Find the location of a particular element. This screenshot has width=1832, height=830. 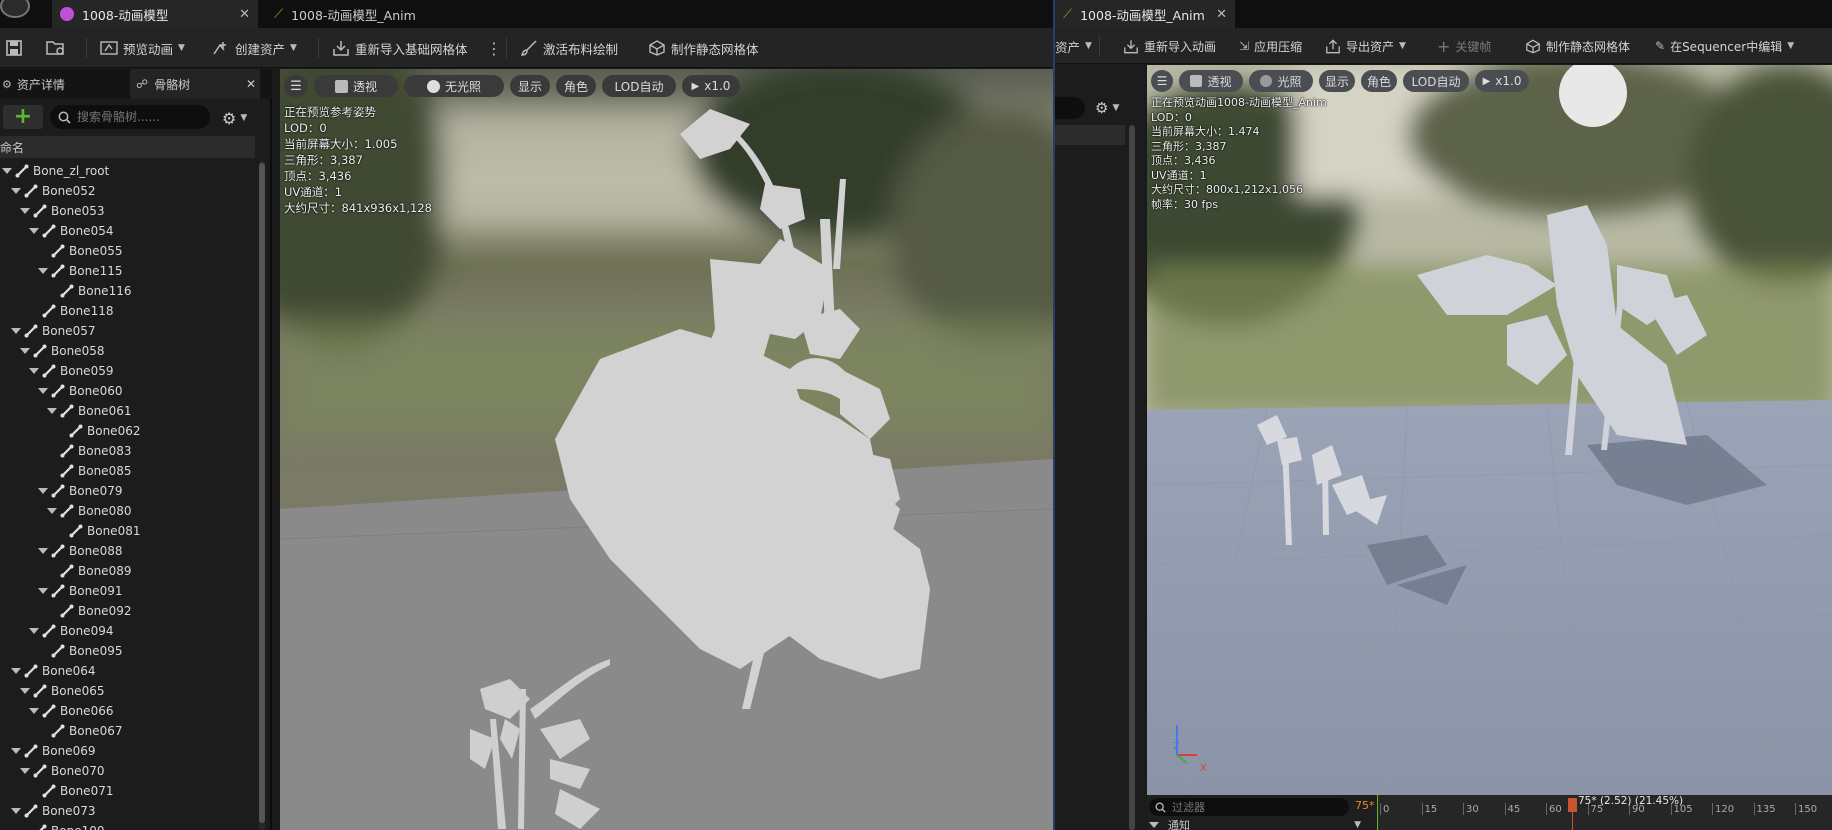

tab-skeleton-tree: ☍ 骨骼树 ✕ is located at coordinates (195, 84).